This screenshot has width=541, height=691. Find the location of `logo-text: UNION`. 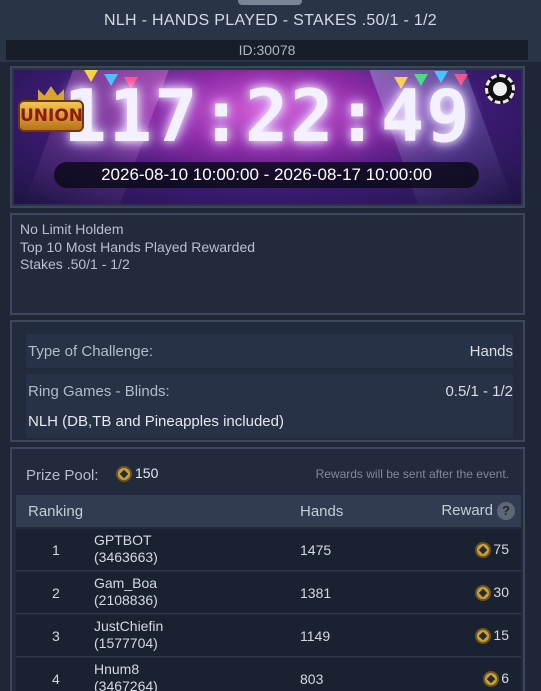

logo-text: UNION is located at coordinates (51, 116).